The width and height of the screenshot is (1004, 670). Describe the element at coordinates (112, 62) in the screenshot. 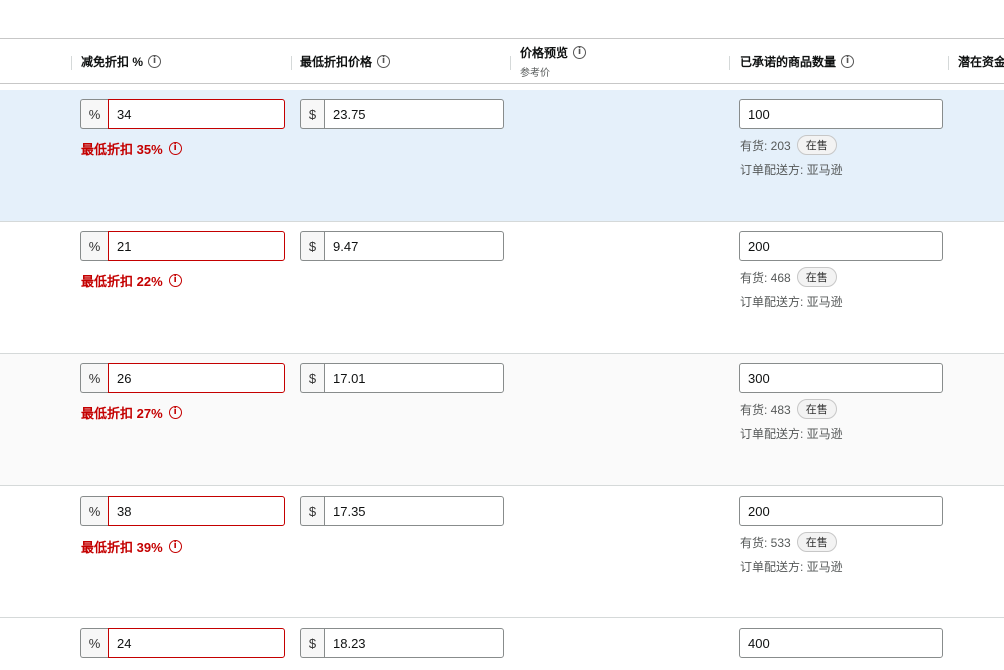

I see `header-discount-label: 减免折扣 %` at that location.